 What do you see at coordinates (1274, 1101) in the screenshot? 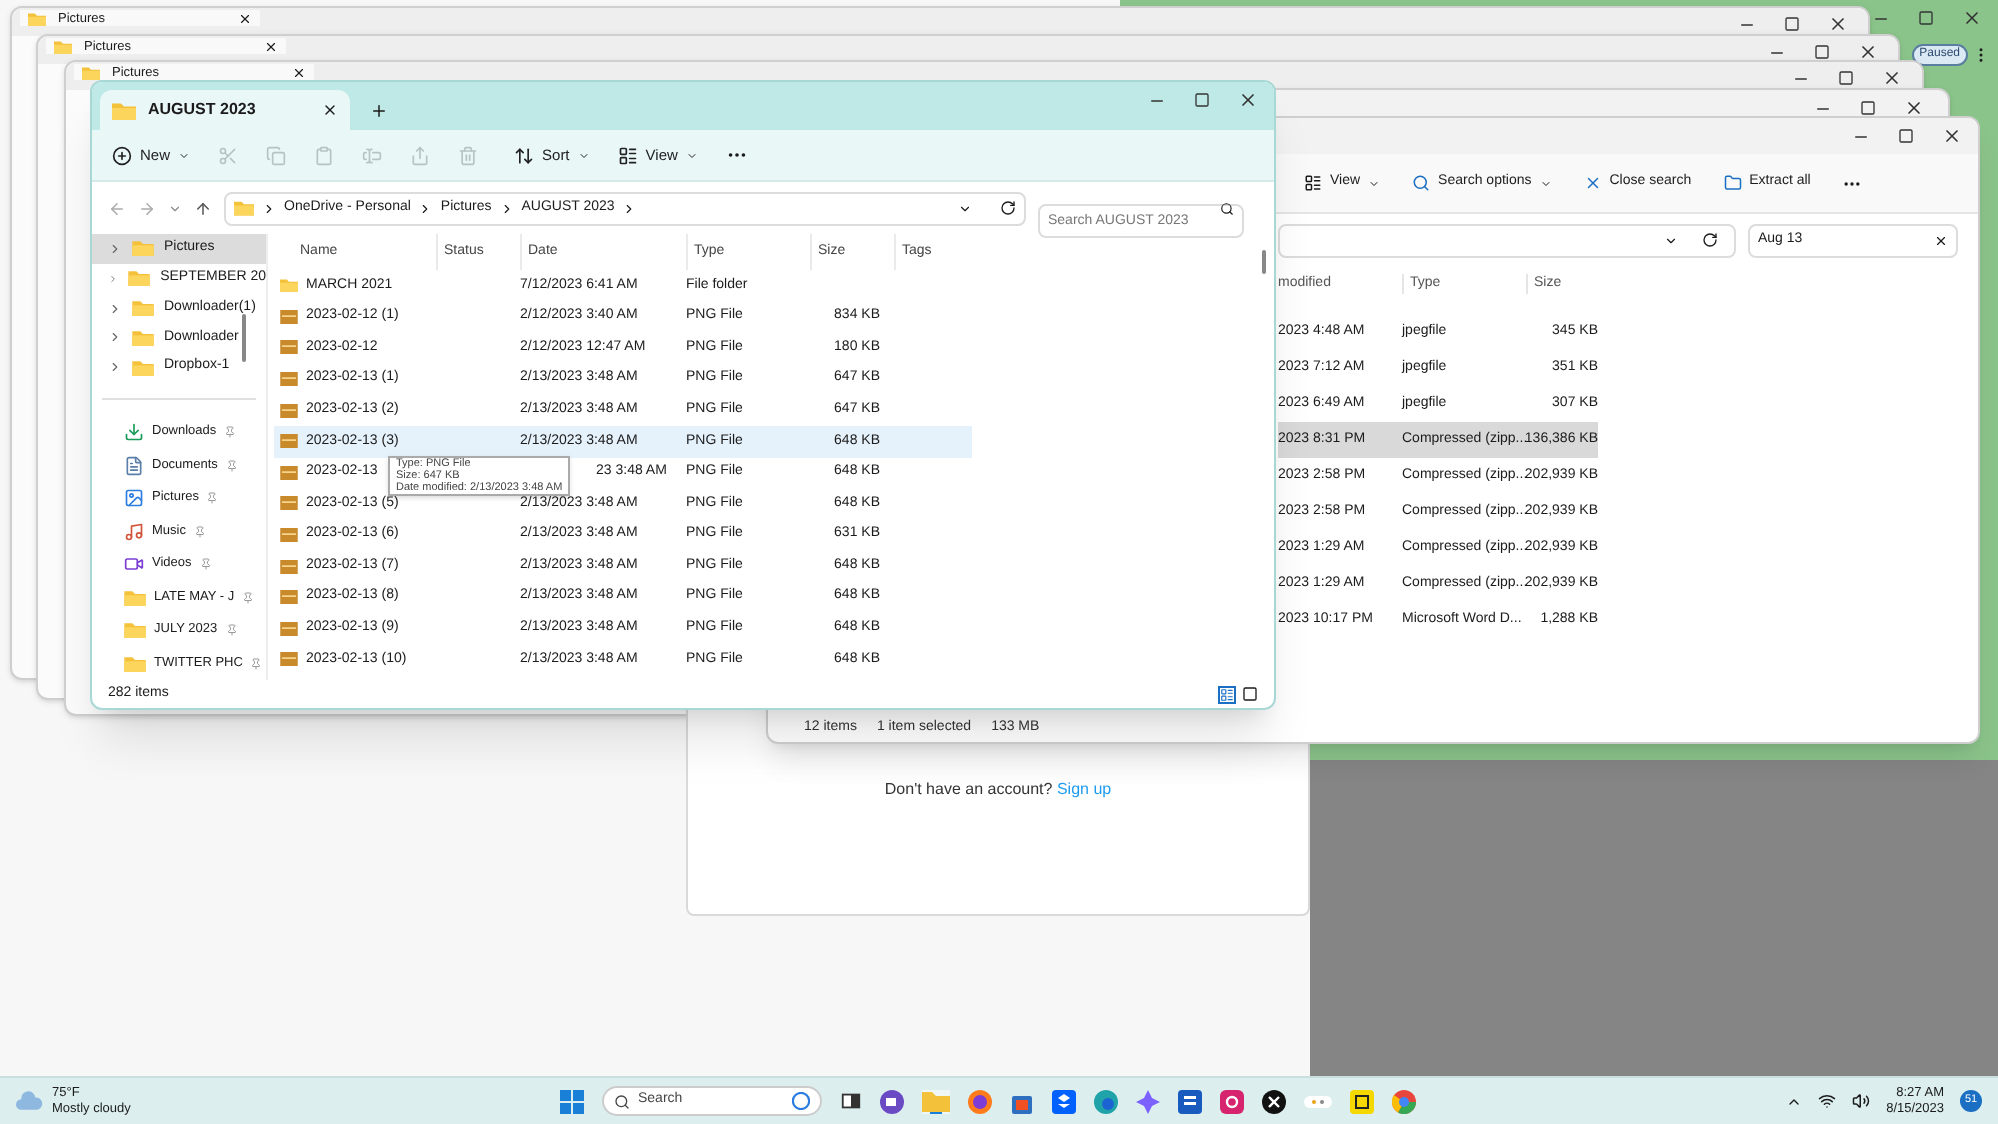
I see `cross-app-icon` at bounding box center [1274, 1101].